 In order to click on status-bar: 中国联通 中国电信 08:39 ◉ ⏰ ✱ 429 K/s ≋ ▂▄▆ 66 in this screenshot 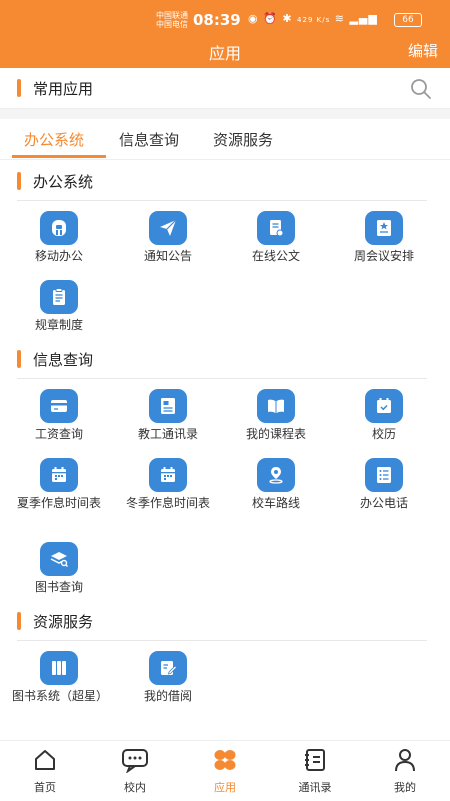, I will do `click(225, 19)`.